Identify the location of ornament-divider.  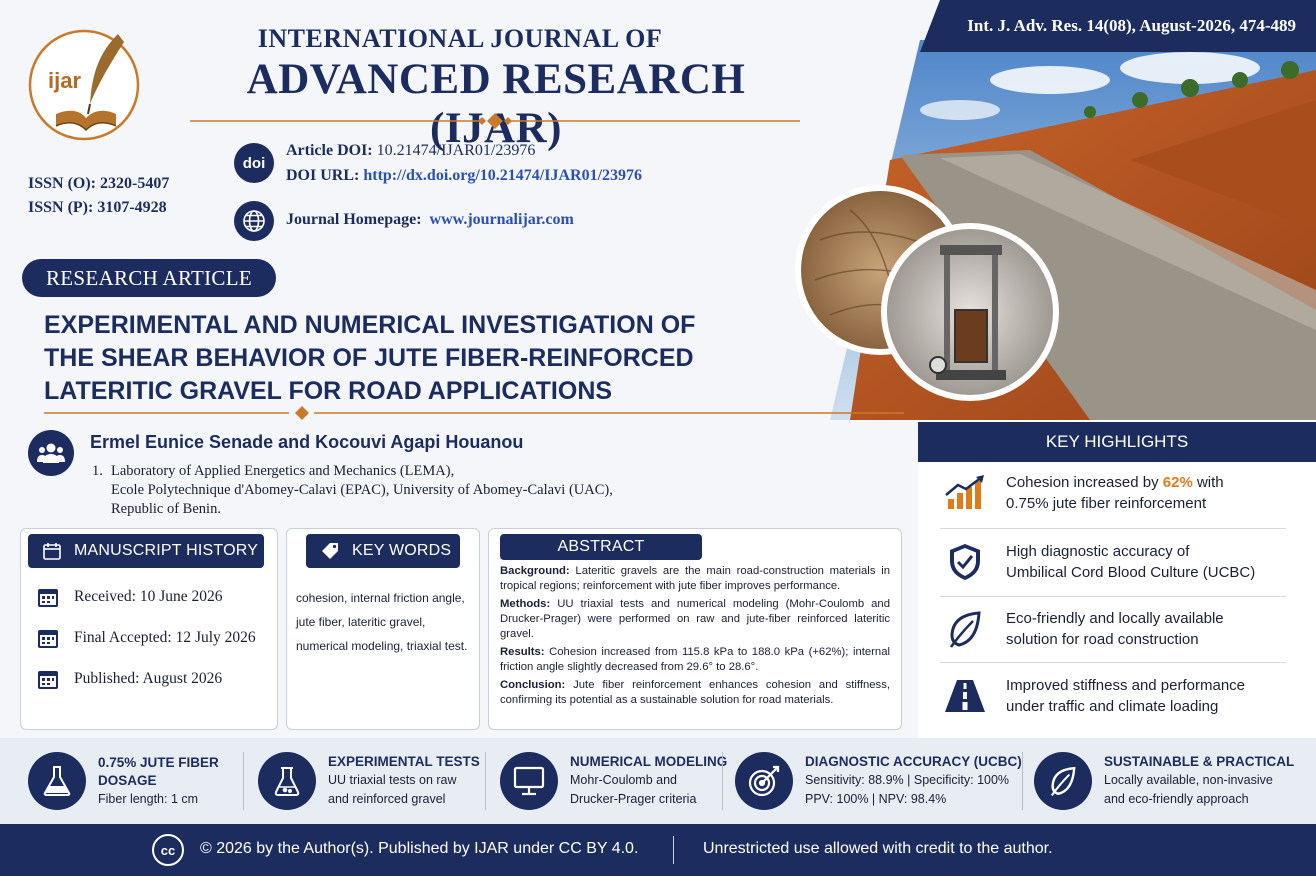
(495, 121).